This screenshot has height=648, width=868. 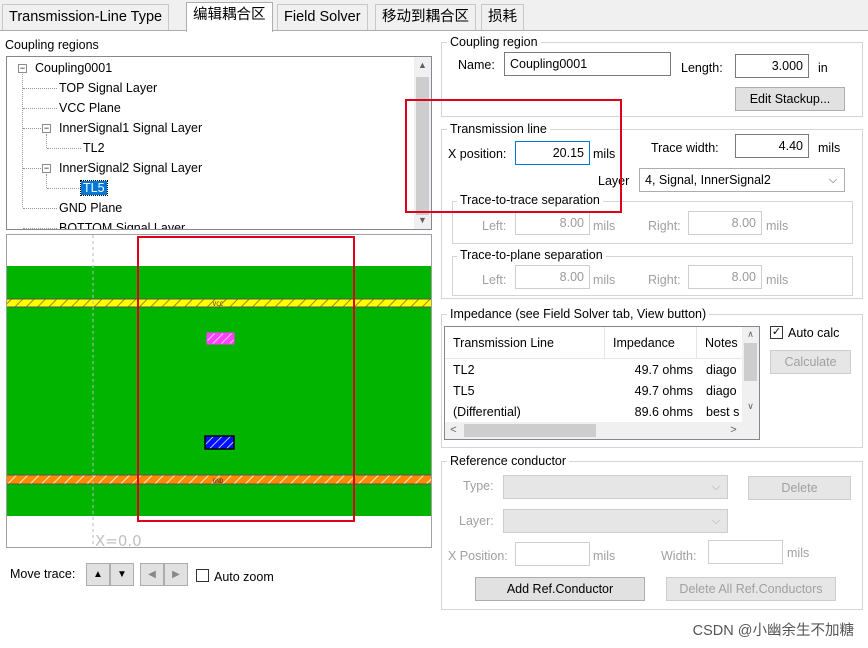 I want to click on tree-item-root: Coupling0001, so click(x=73, y=69).